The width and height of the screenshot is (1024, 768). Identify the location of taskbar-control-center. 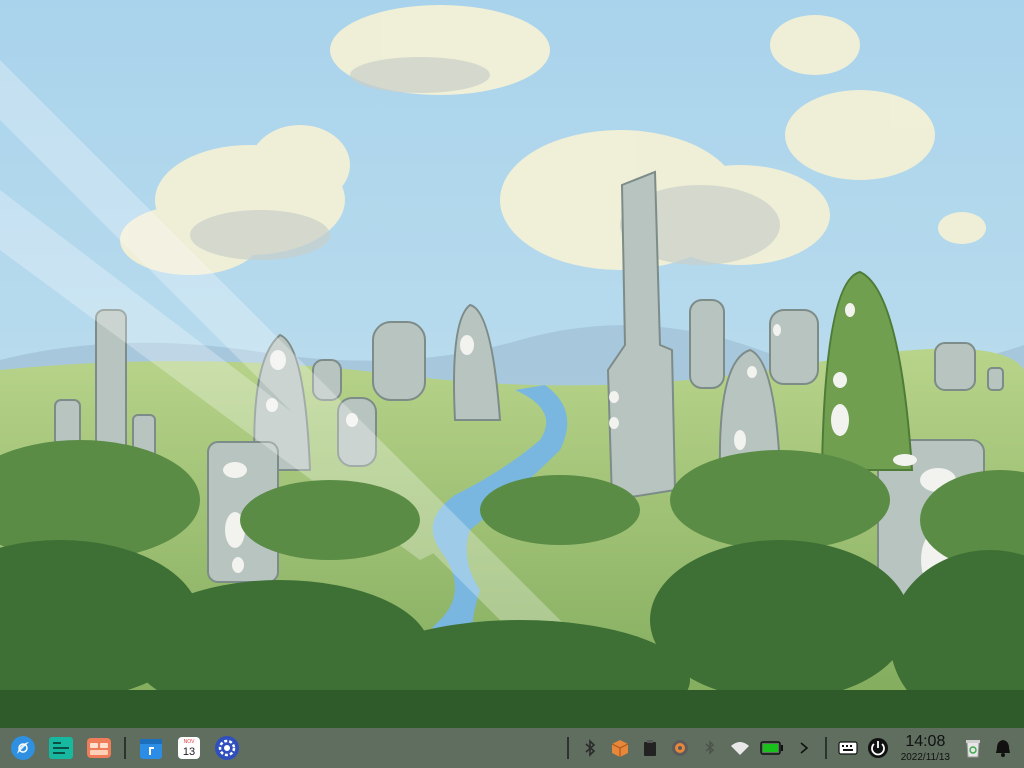
(227, 748).